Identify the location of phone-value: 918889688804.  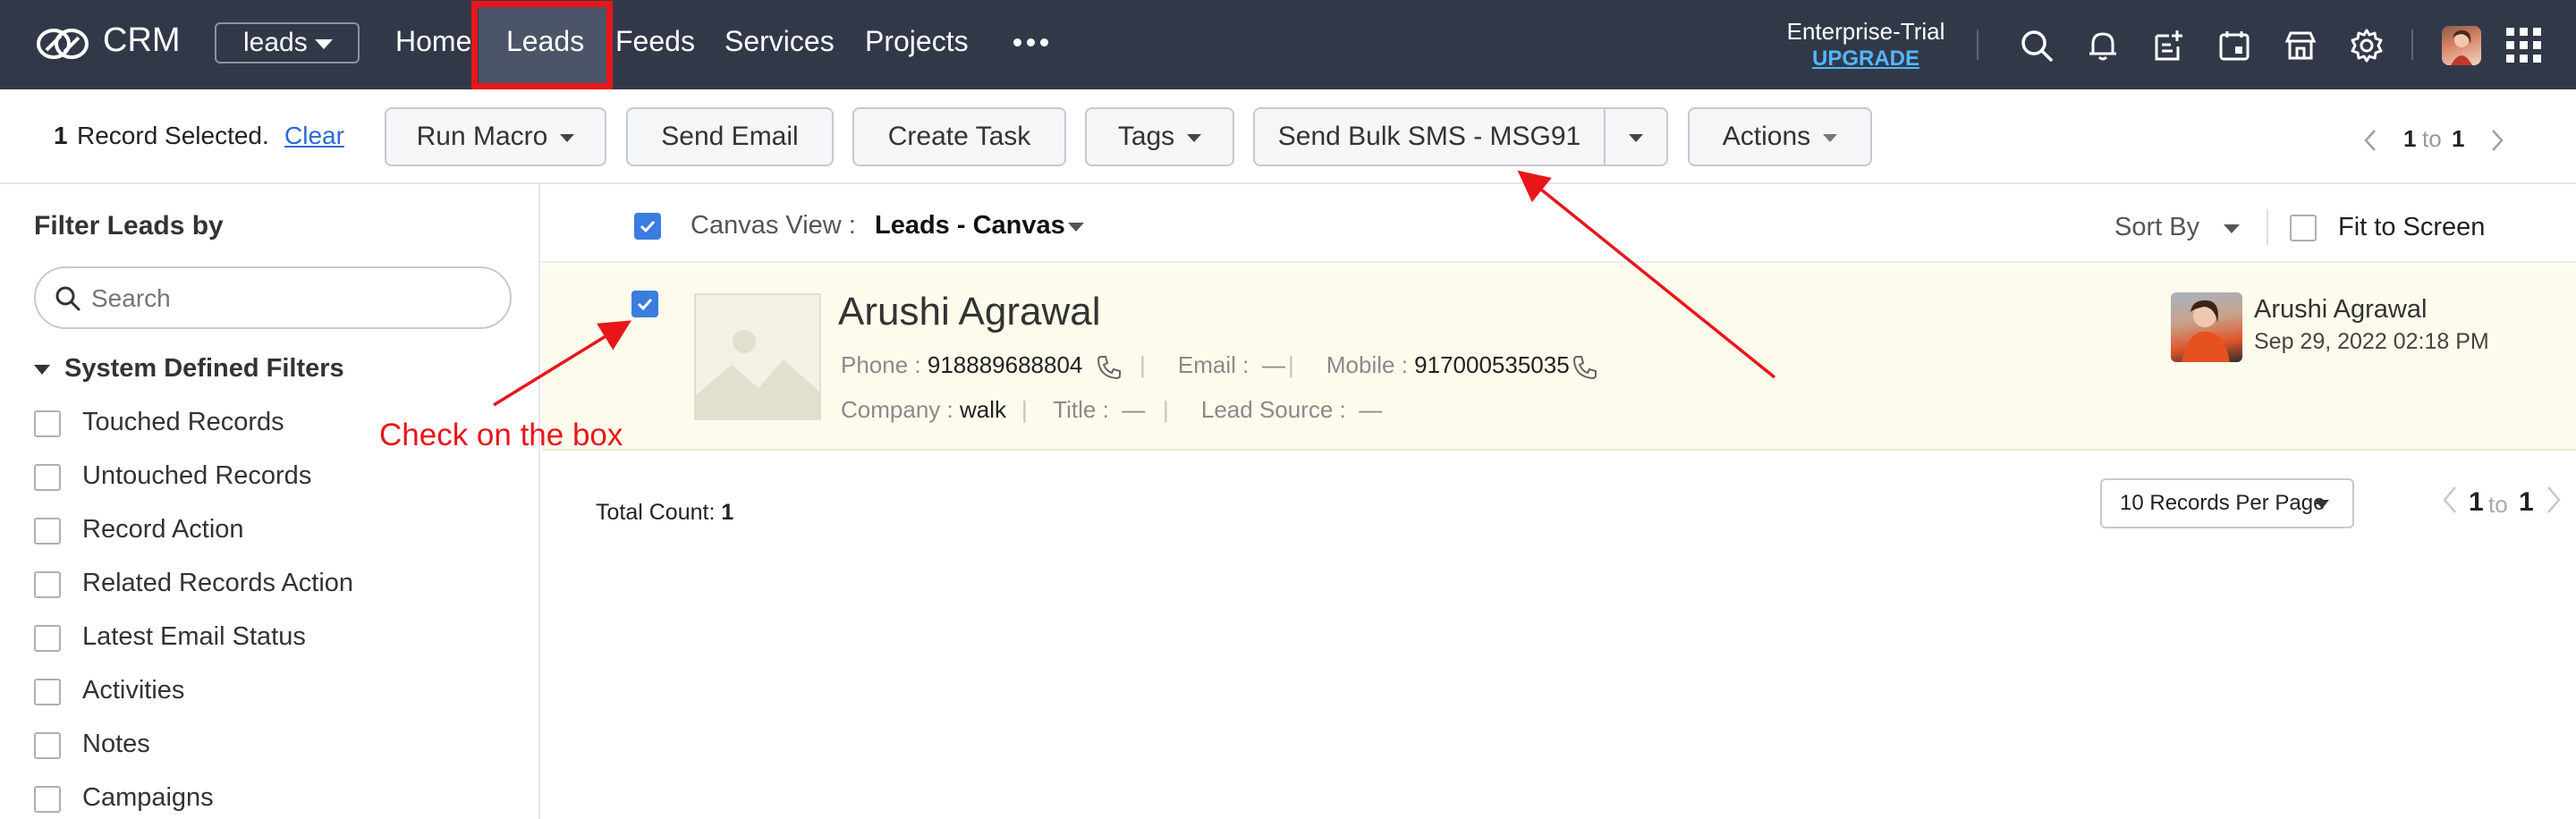
(1005, 364).